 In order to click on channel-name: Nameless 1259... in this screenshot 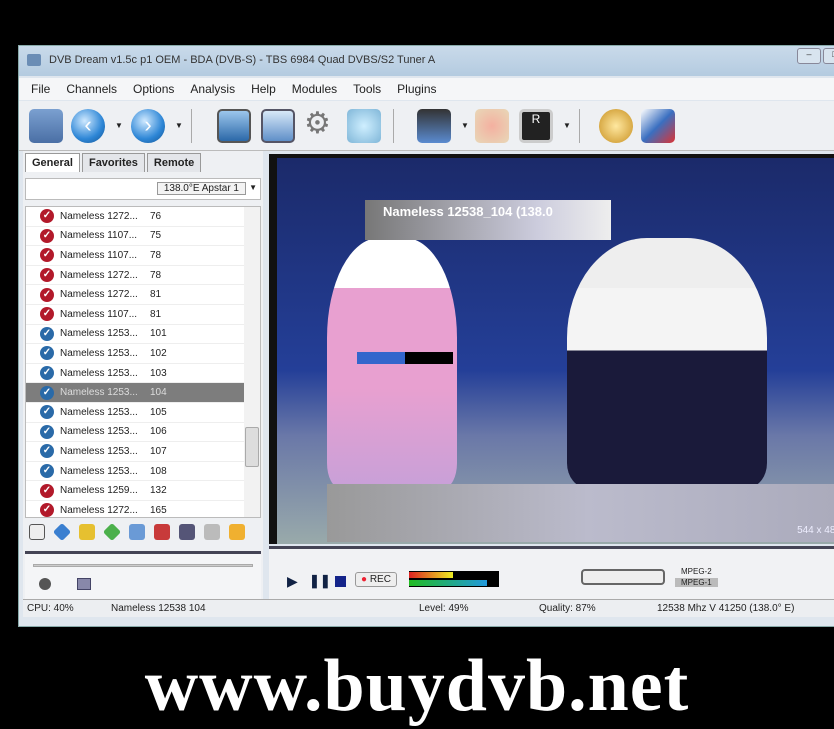, I will do `click(99, 491)`.